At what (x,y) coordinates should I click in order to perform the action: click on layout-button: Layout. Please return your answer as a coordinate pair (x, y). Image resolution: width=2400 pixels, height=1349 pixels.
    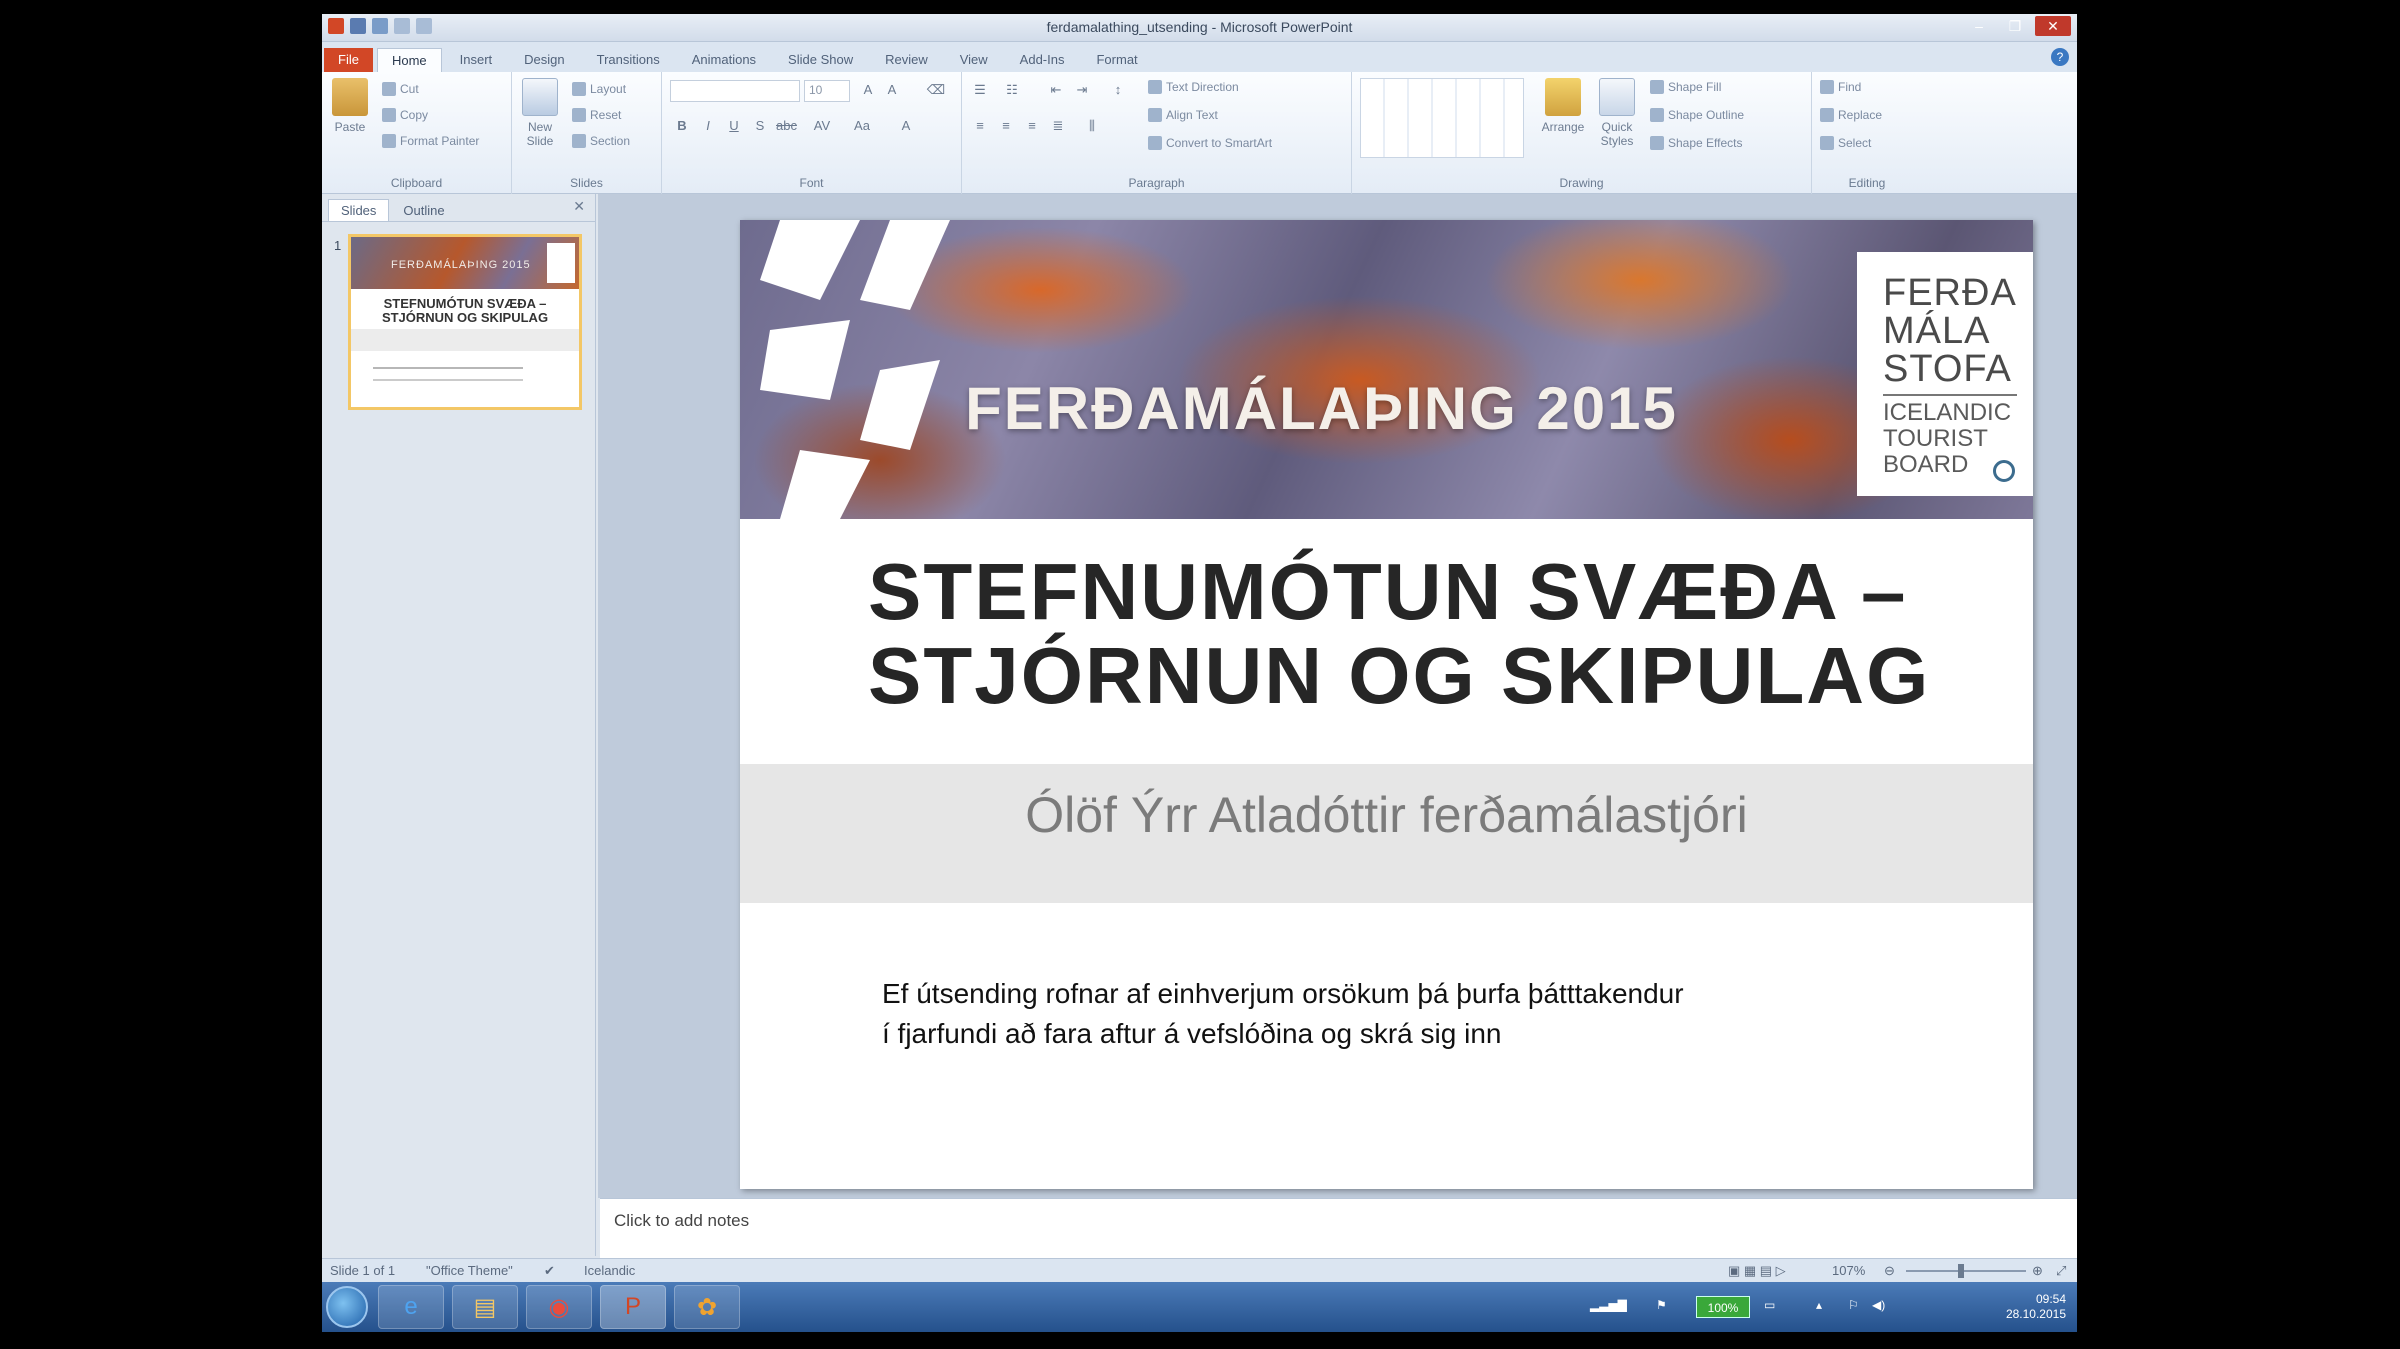
    Looking at the image, I should click on (599, 89).